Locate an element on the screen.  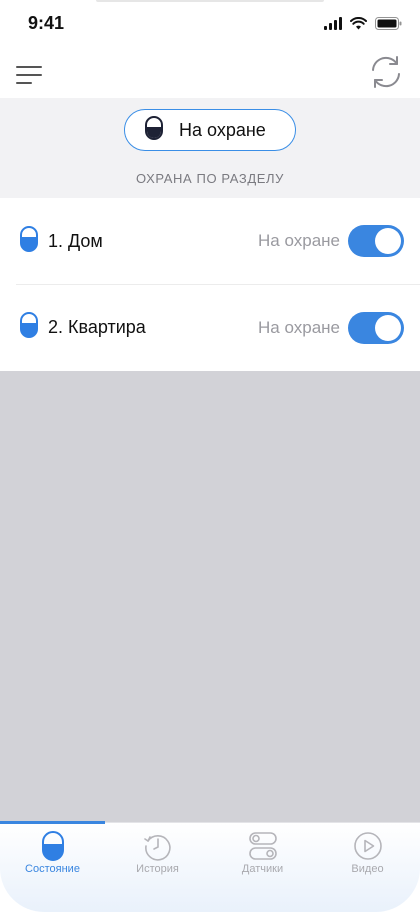
armed-summary: На охране ОХРАНА ПО РАЗДЕЛУ is located at coordinates (210, 148).